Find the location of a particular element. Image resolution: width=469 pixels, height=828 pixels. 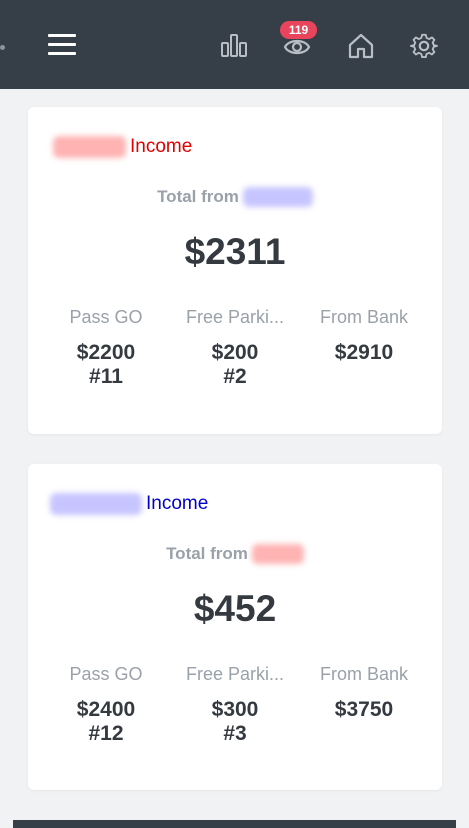

stat-free-parking: Free Parki... $200 #2 is located at coordinates (235, 347).